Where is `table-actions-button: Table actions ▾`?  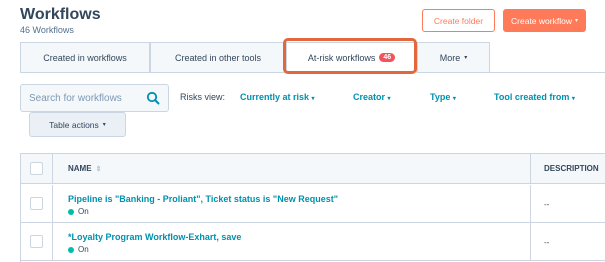 table-actions-button: Table actions ▾ is located at coordinates (77, 124).